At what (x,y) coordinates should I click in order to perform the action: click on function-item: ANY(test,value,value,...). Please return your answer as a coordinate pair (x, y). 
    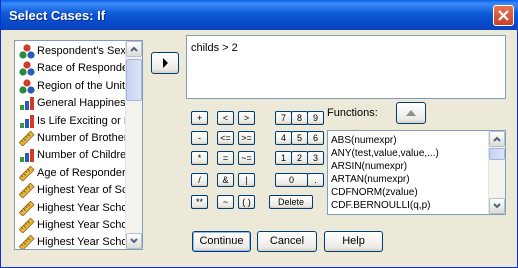
    Looking at the image, I should click on (385, 154).